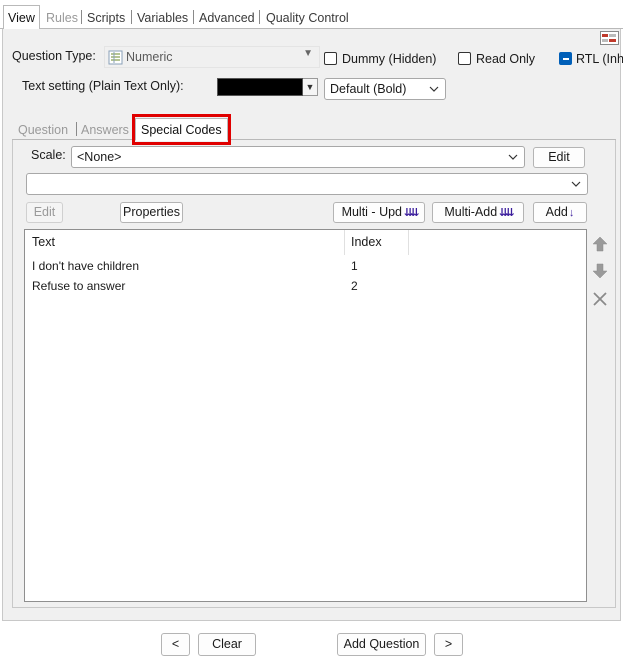 The height and width of the screenshot is (659, 623). What do you see at coordinates (227, 644) in the screenshot?
I see `clear-button: Clear` at bounding box center [227, 644].